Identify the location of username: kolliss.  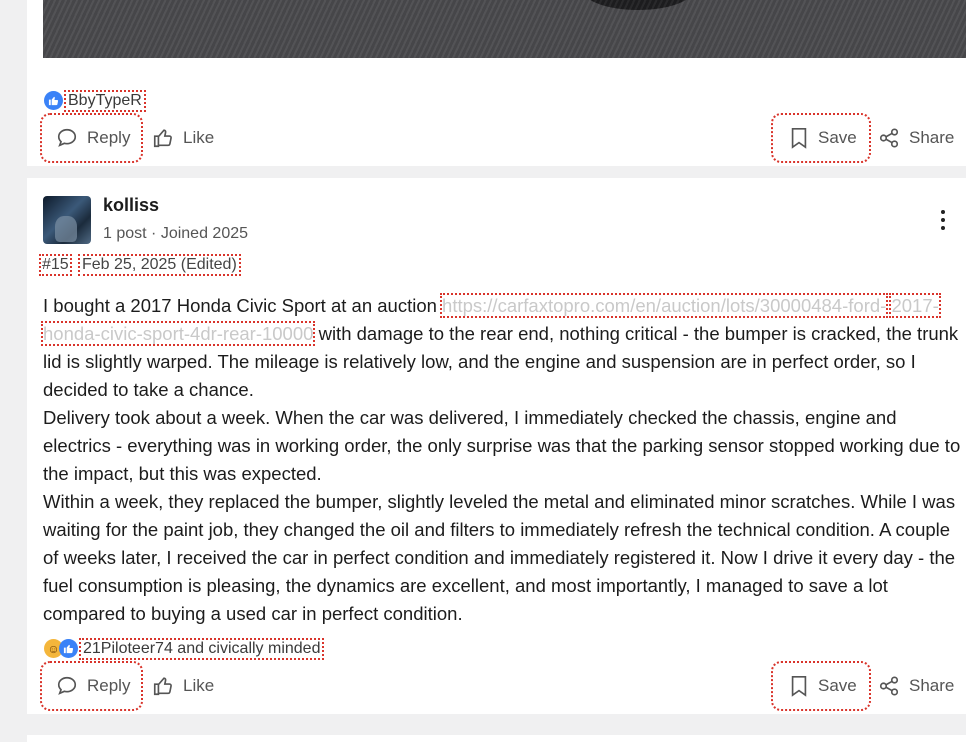
(131, 205).